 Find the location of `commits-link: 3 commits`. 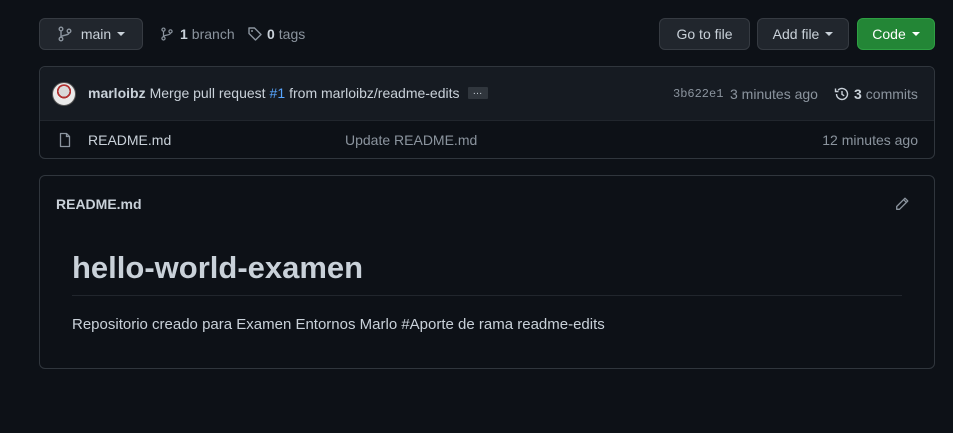

commits-link: 3 commits is located at coordinates (876, 94).